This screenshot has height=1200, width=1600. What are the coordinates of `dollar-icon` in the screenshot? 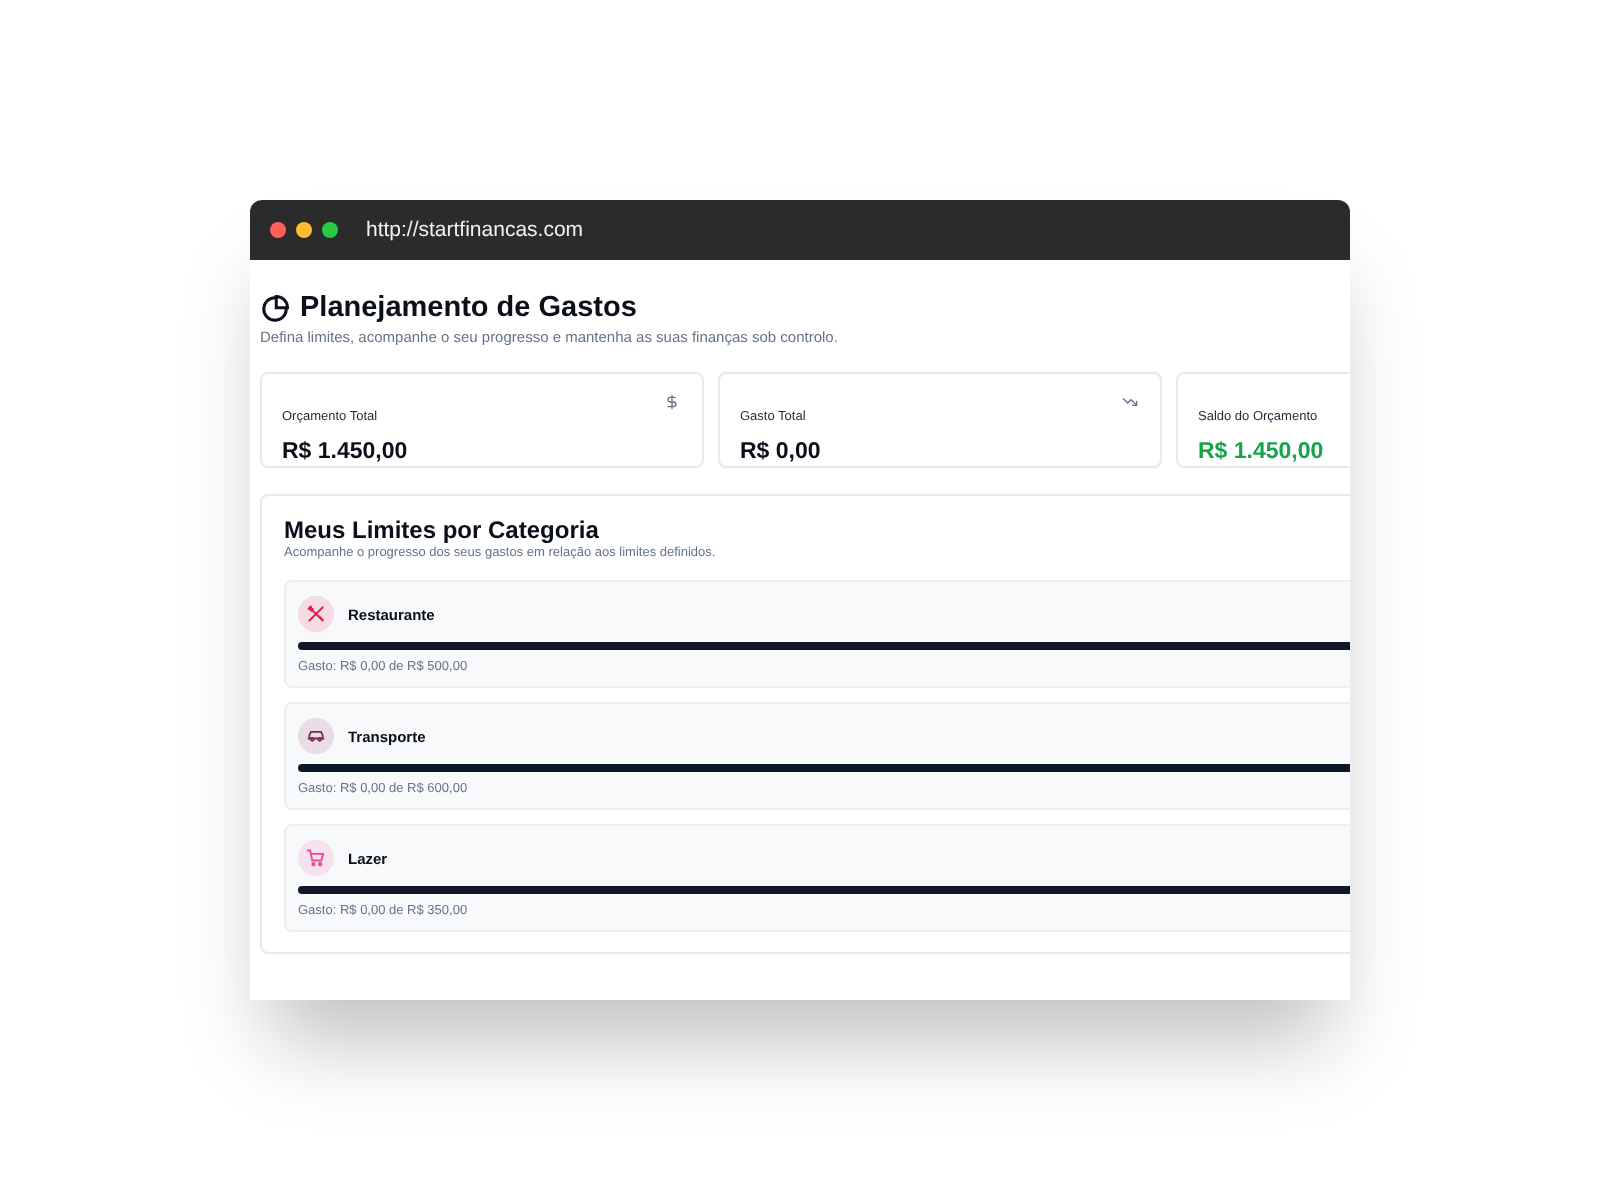 It's located at (672, 402).